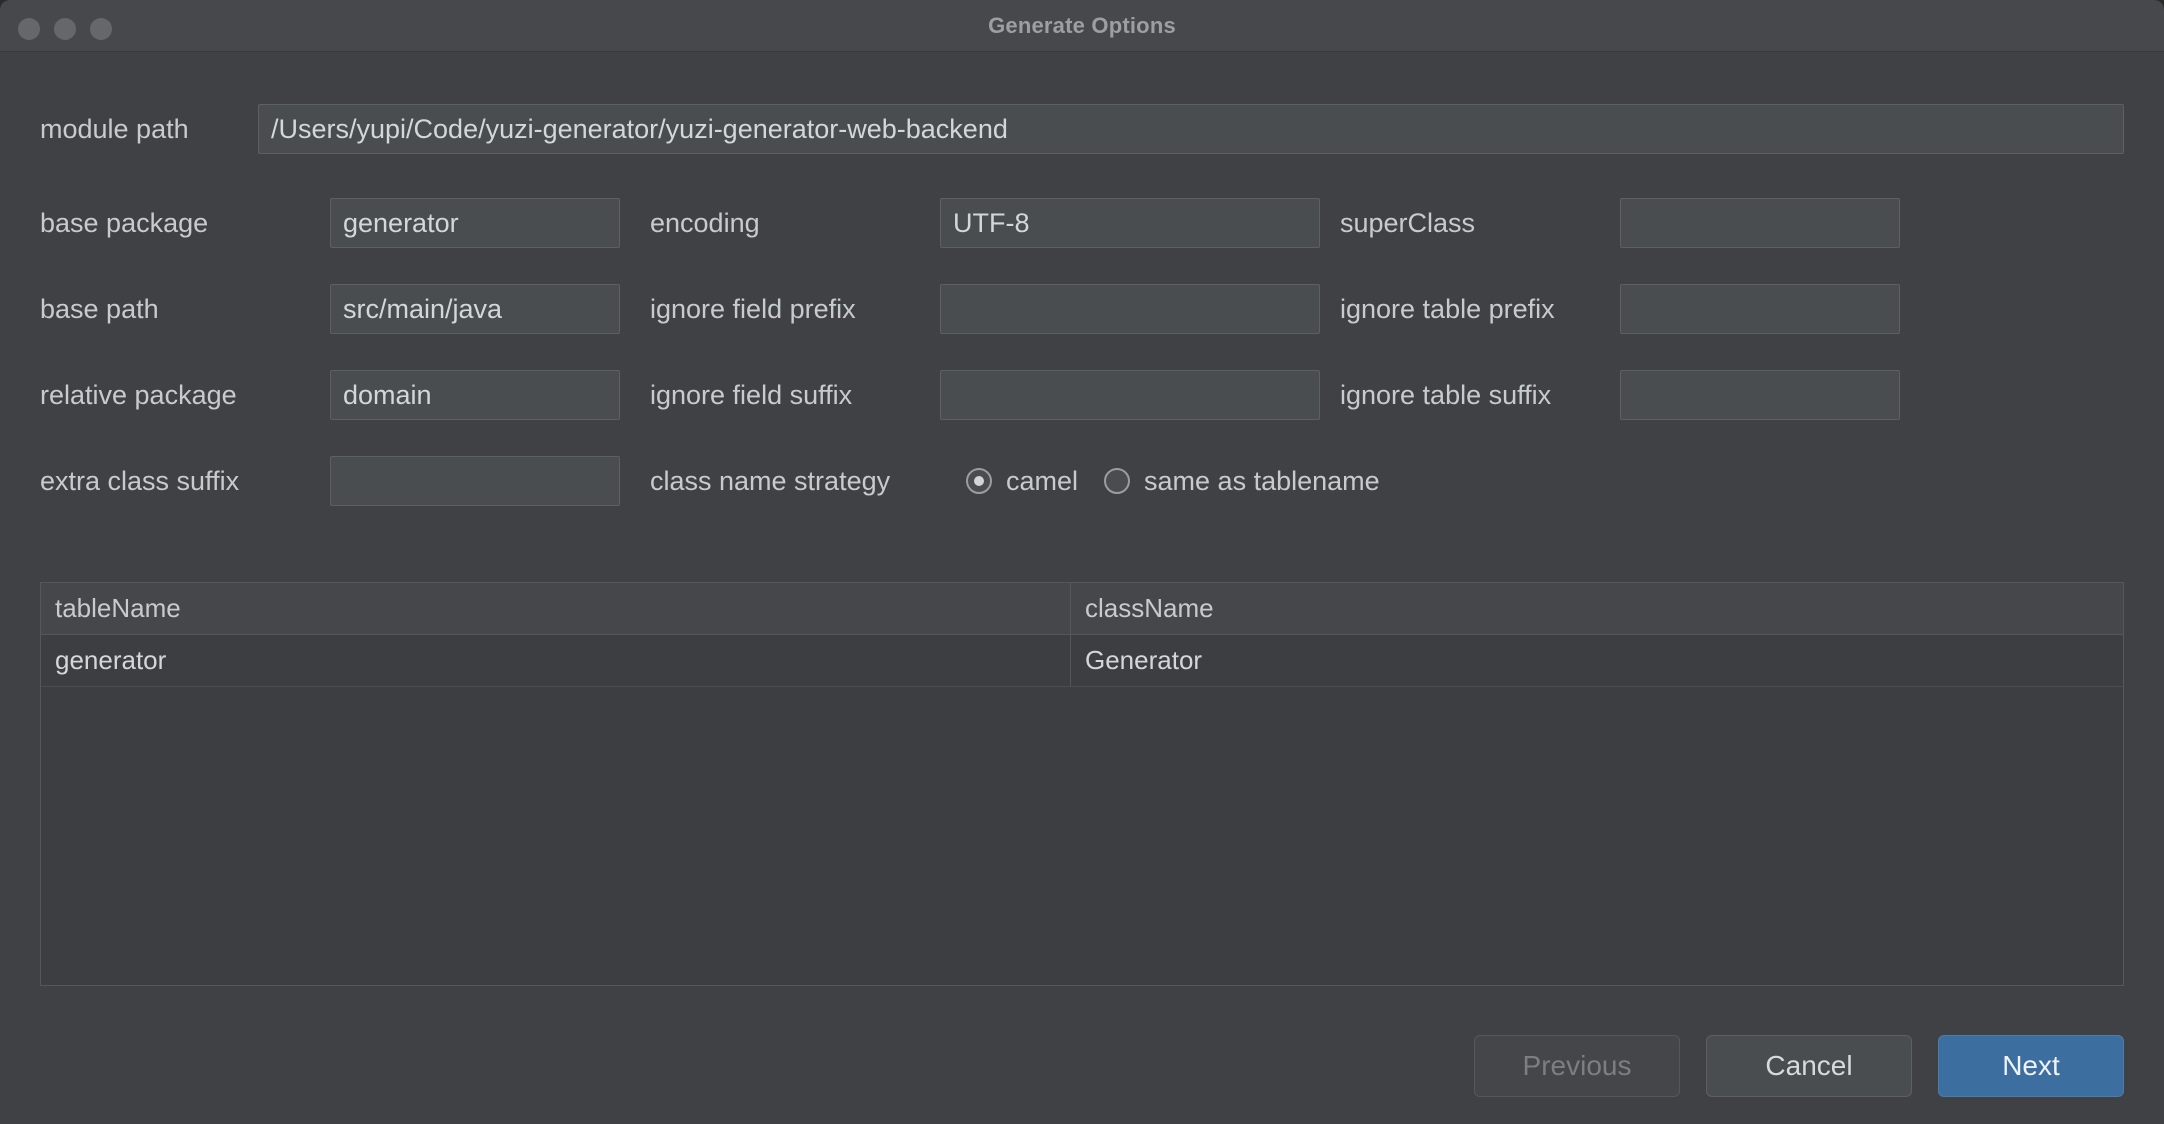 This screenshot has width=2164, height=1124. What do you see at coordinates (124, 222) in the screenshot?
I see `base-package-label: base package` at bounding box center [124, 222].